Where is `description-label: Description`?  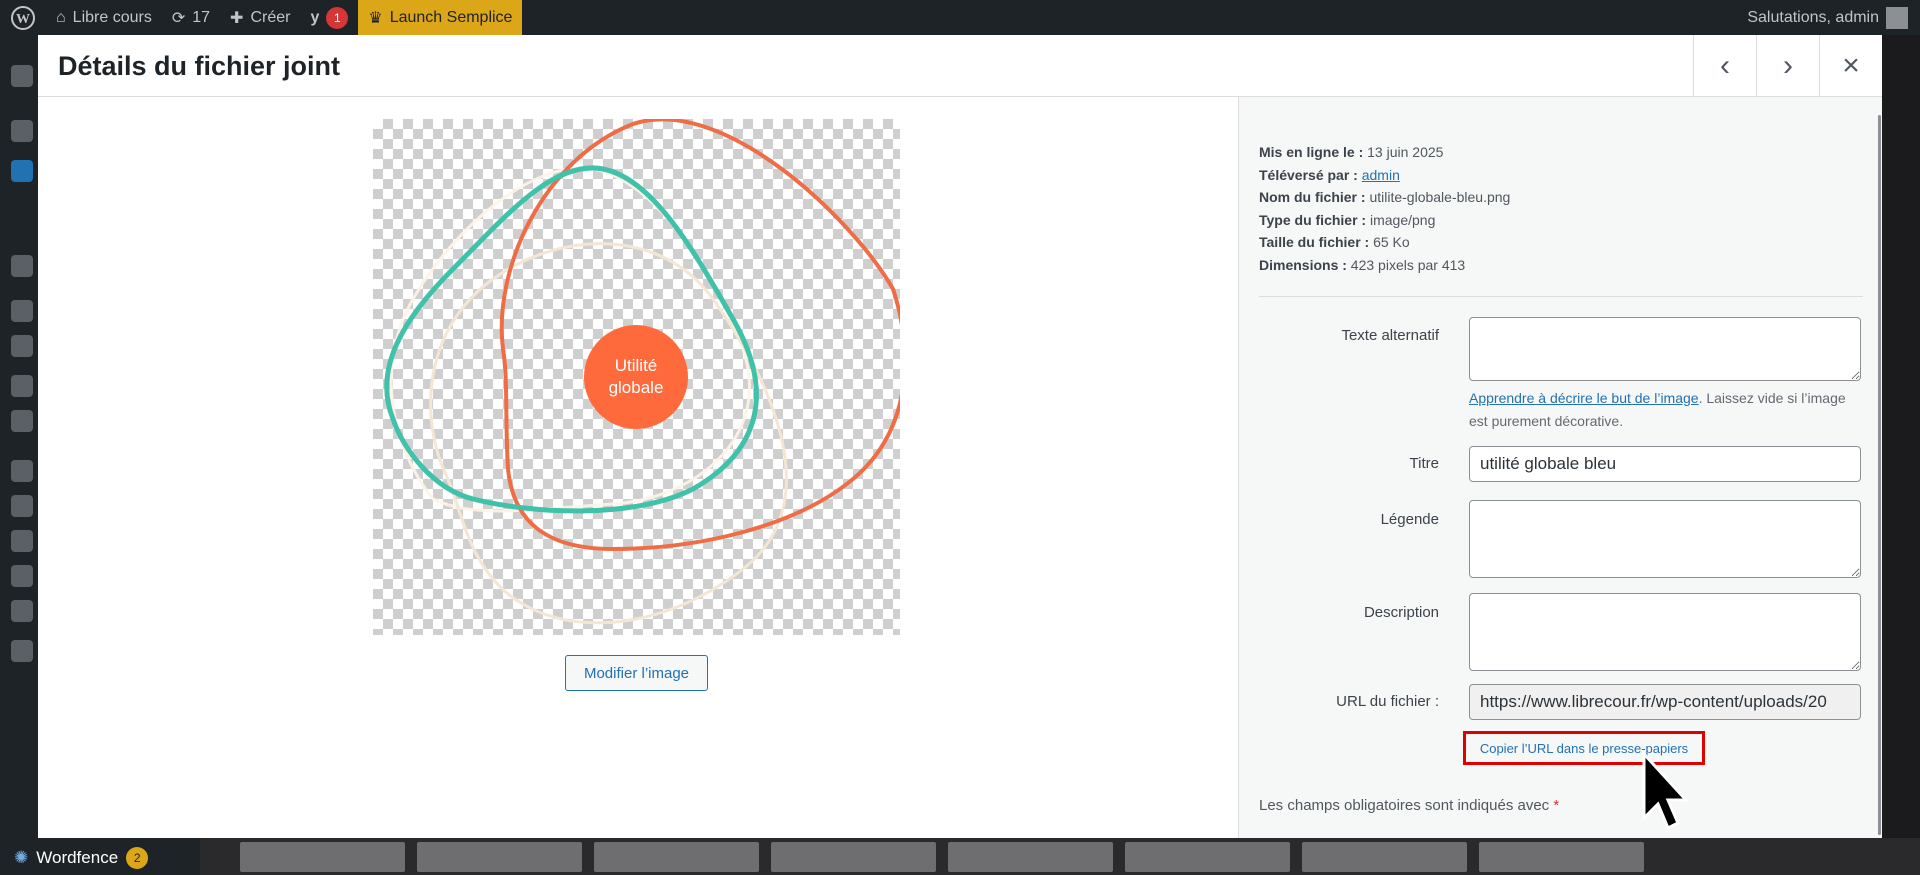
description-label: Description is located at coordinates (1401, 612).